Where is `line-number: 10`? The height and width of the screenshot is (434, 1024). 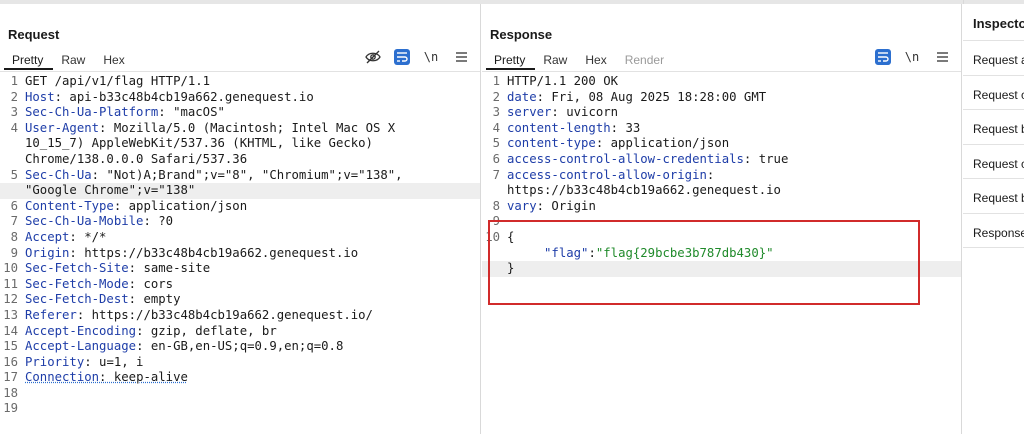
line-number: 10 is located at coordinates (10, 268).